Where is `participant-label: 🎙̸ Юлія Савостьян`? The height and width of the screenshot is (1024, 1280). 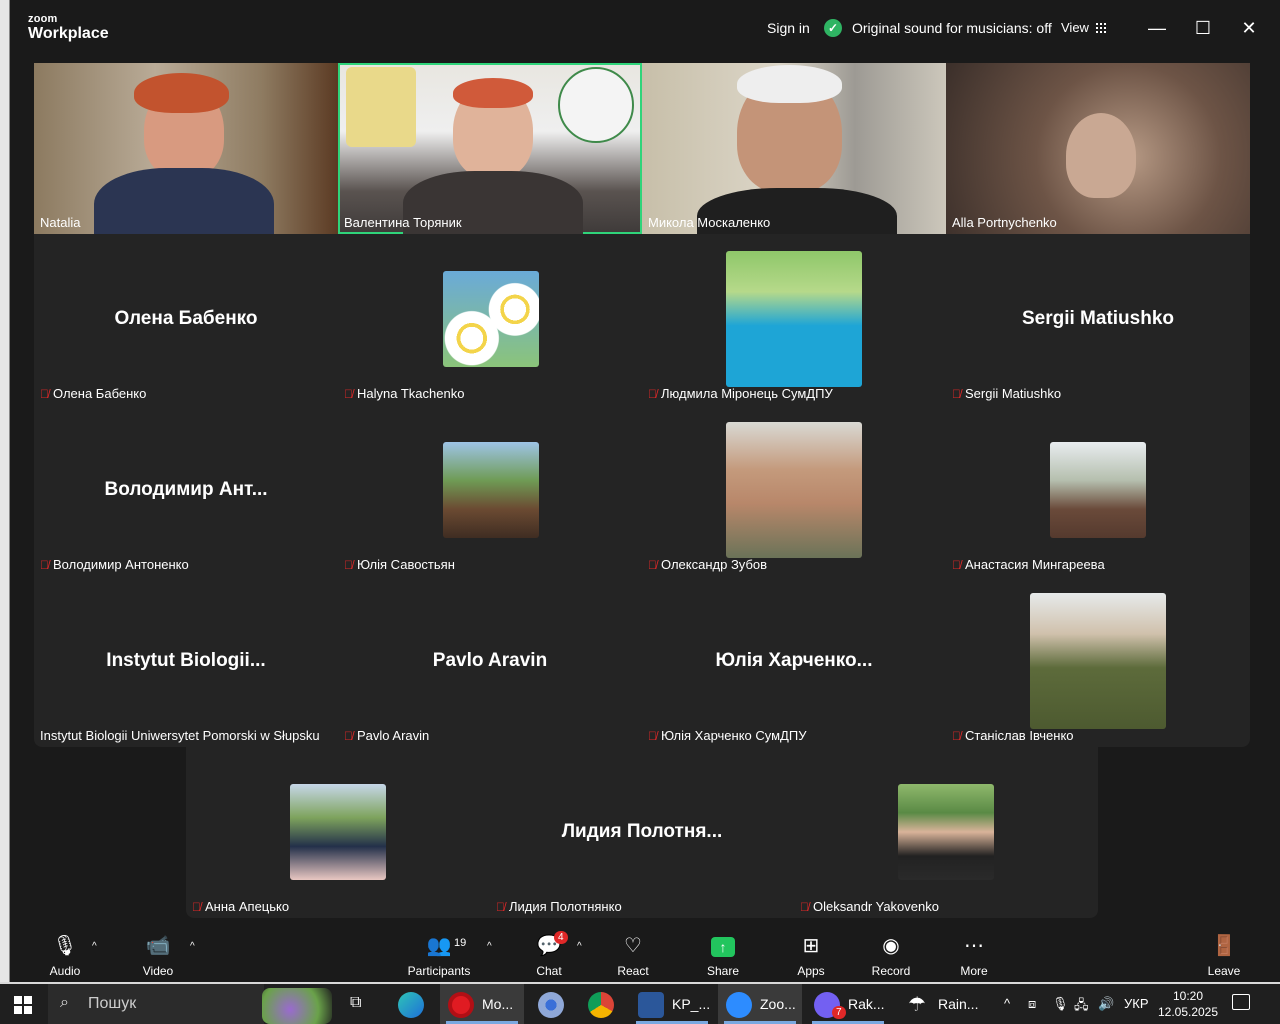
participant-label: 🎙̸ Юлія Савостьян is located at coordinates (399, 564).